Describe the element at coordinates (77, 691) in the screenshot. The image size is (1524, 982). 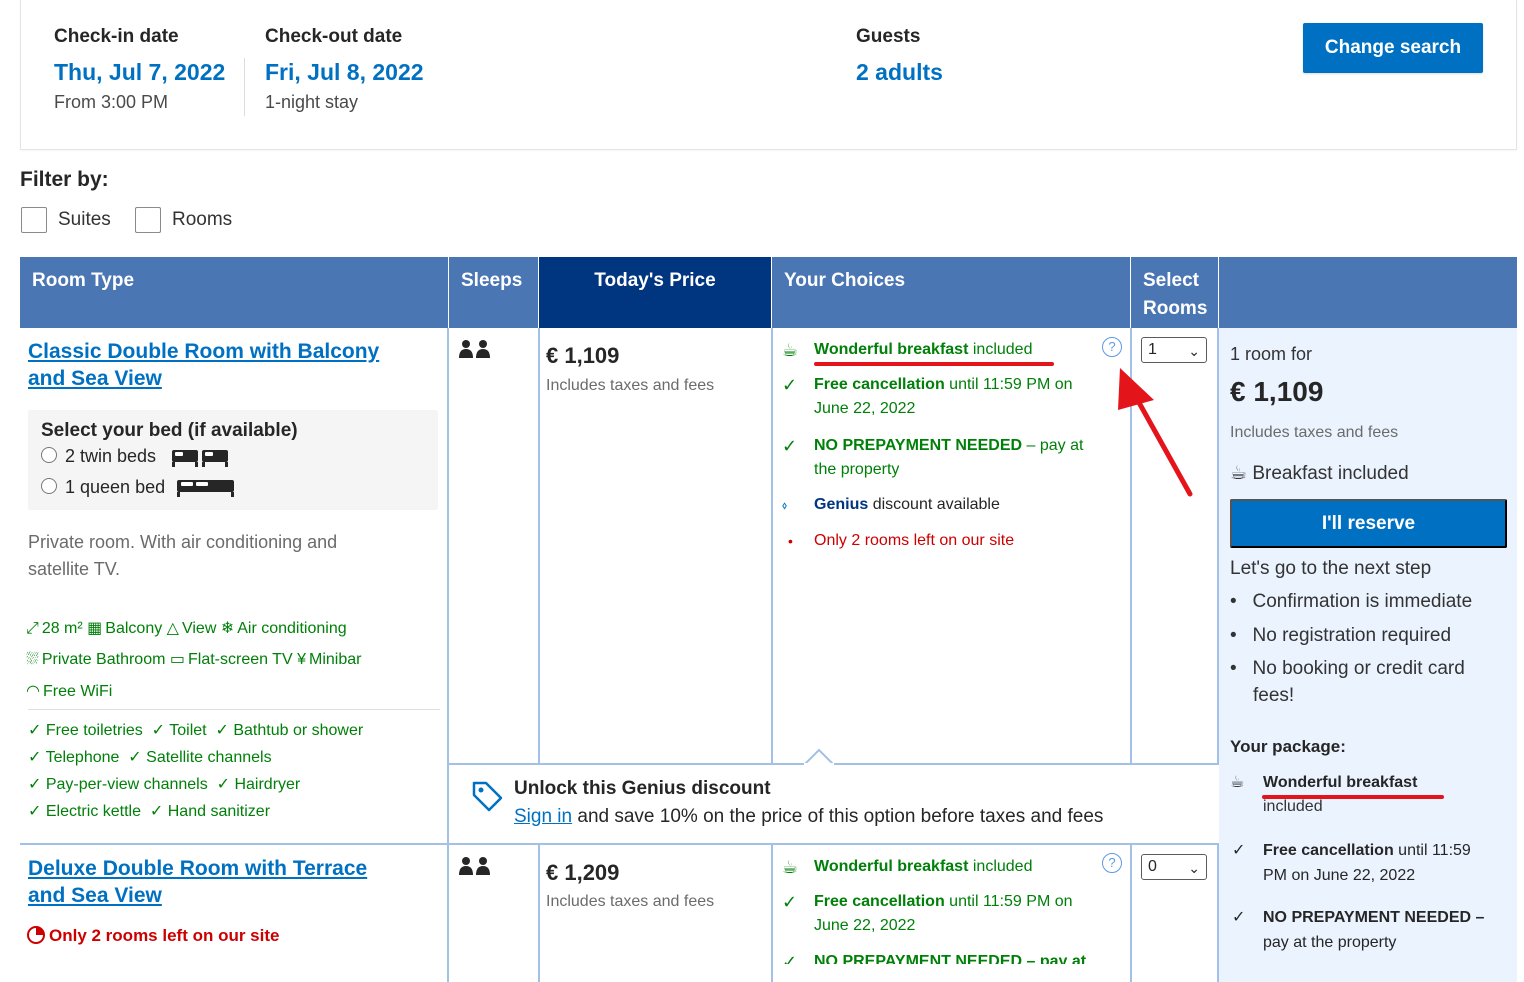
I see `amenity-wifi: Free WiFi` at that location.